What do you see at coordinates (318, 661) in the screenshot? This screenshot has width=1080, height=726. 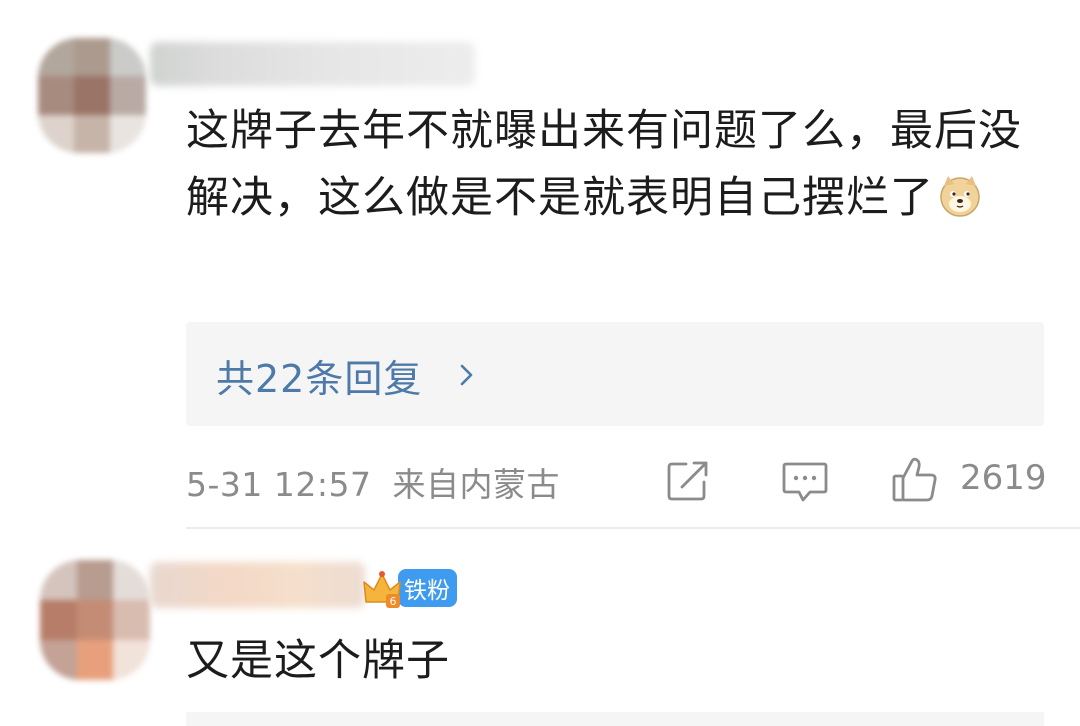 I see `comment-text: 又是这个牌子` at bounding box center [318, 661].